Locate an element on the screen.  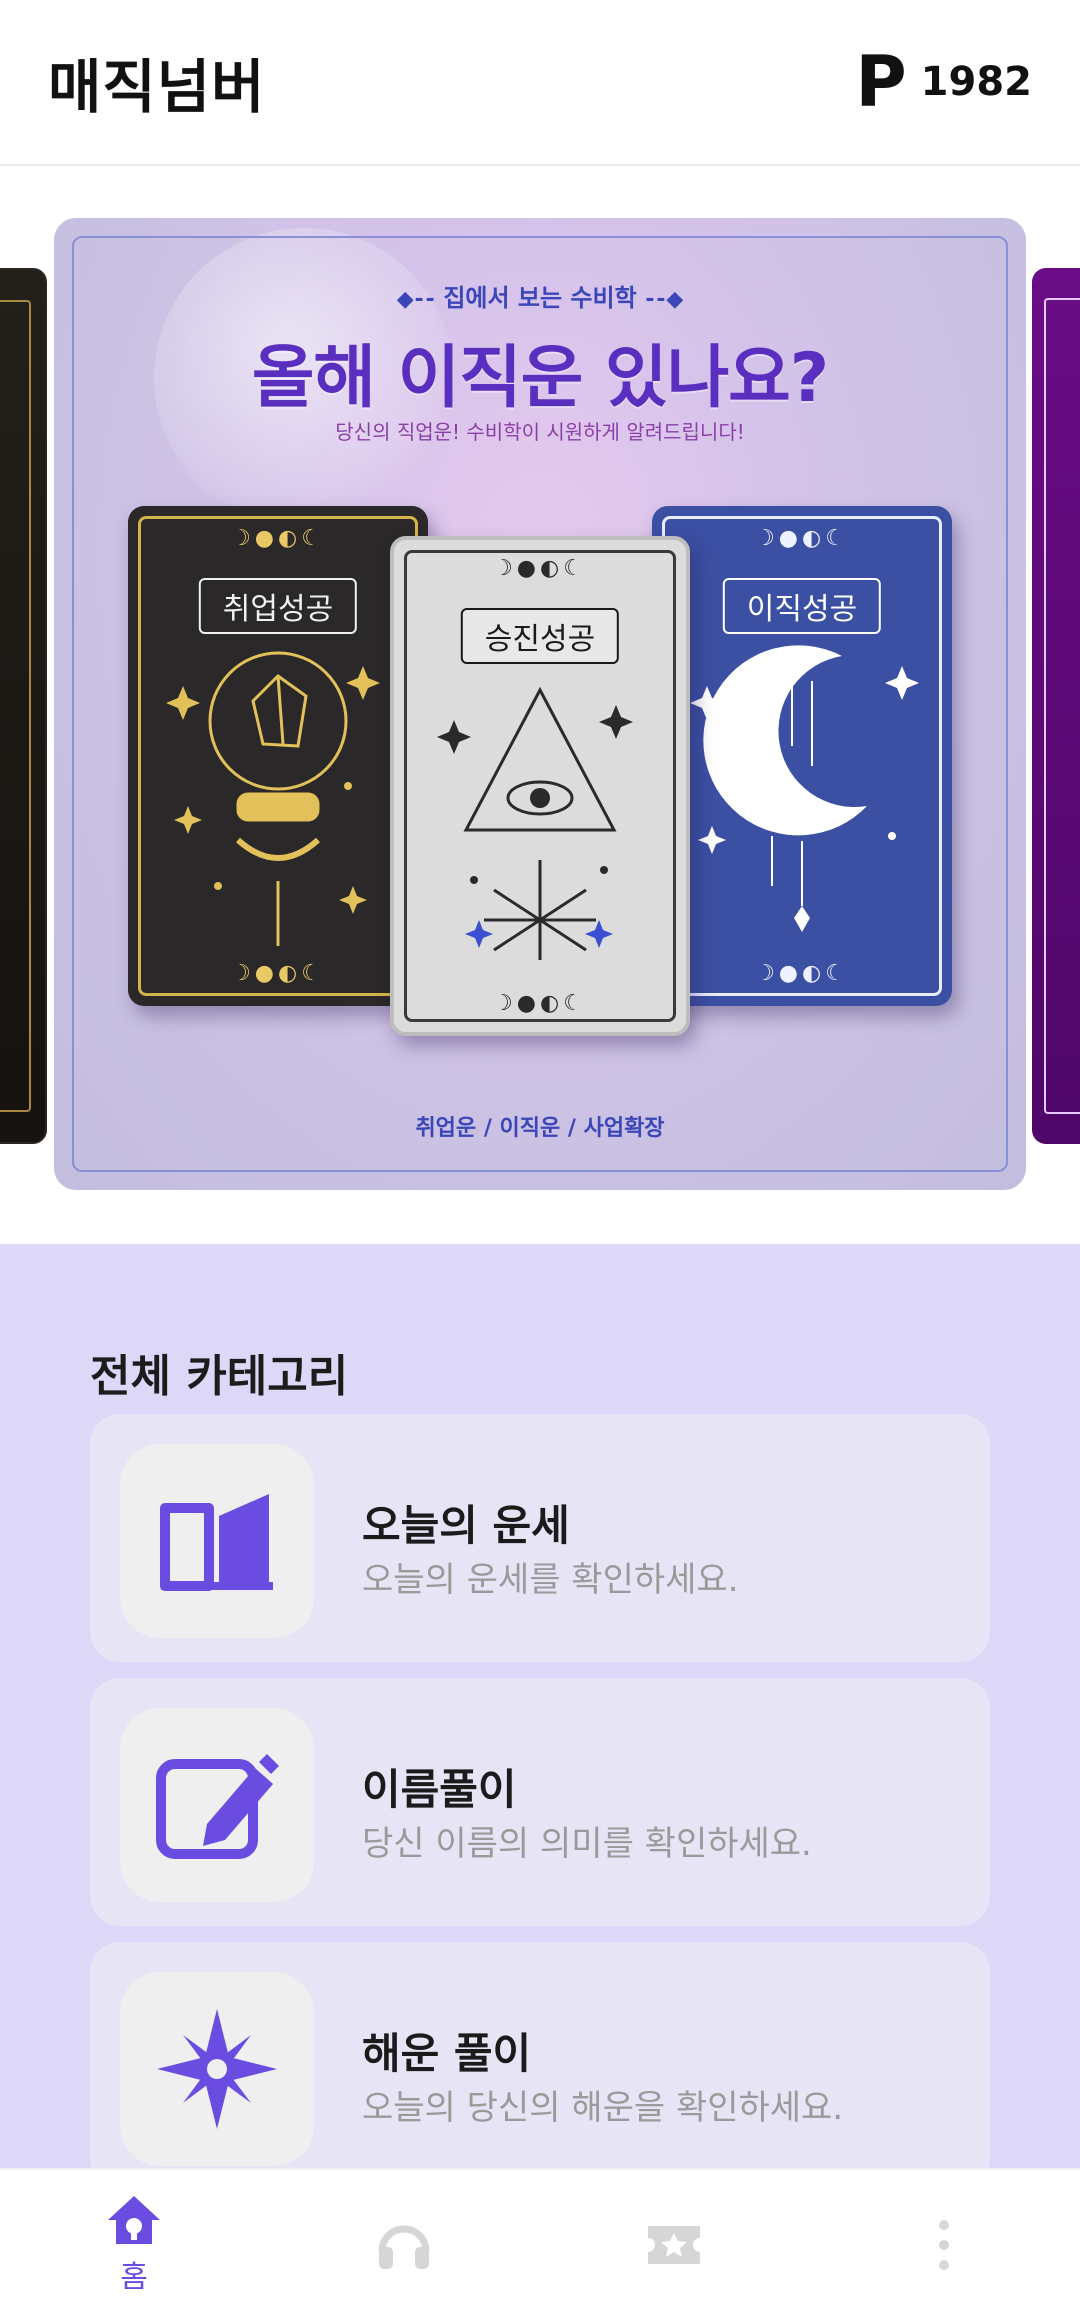
category-description: 오늘의 당신의 해운을 확인하세요. is located at coordinates (603, 2108).